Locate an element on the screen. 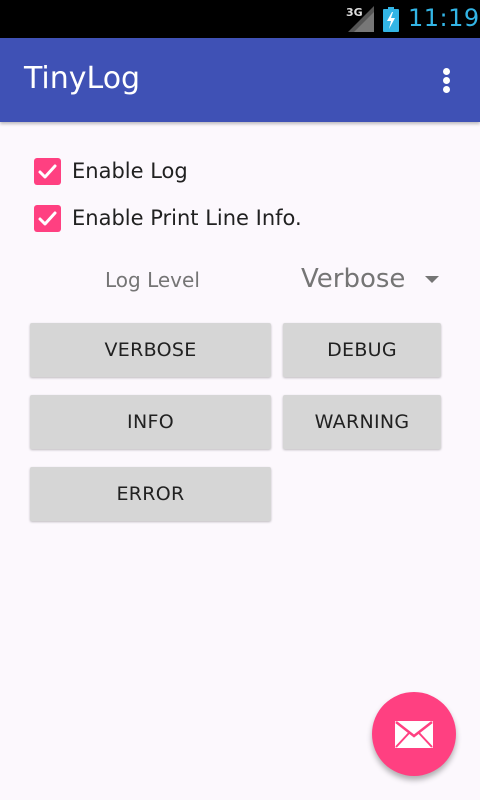 This screenshot has height=800, width=480. app-bar: TinyLog is located at coordinates (240, 80).